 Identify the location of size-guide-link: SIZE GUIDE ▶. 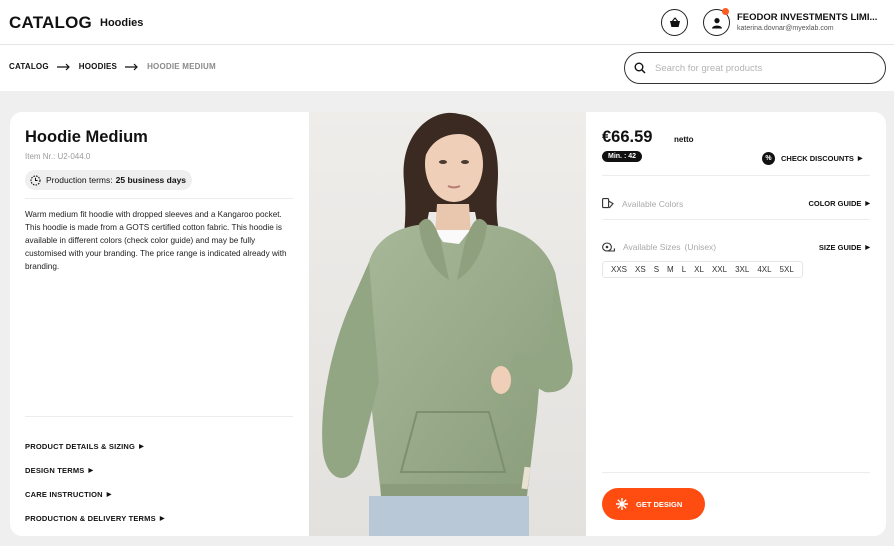
(844, 247).